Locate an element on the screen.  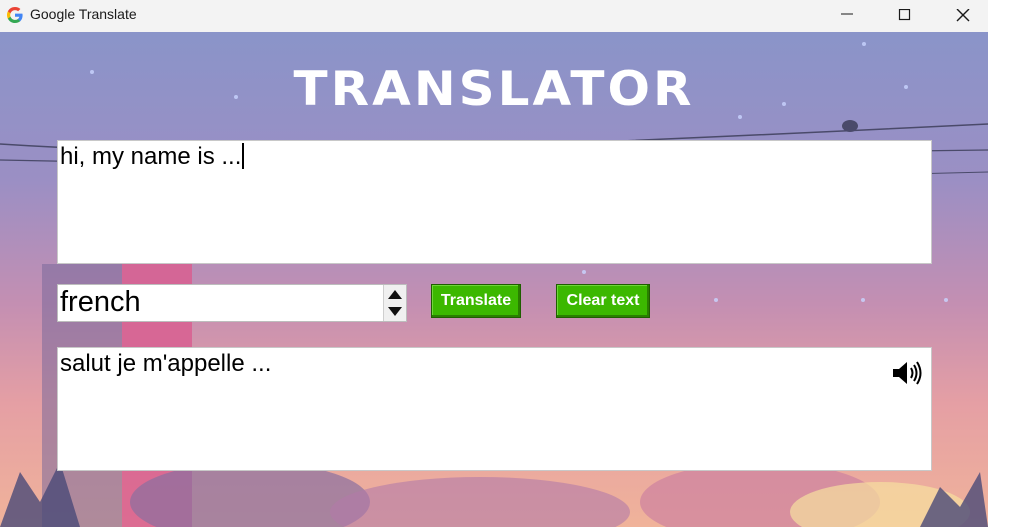
speaker-icon is located at coordinates (908, 373).